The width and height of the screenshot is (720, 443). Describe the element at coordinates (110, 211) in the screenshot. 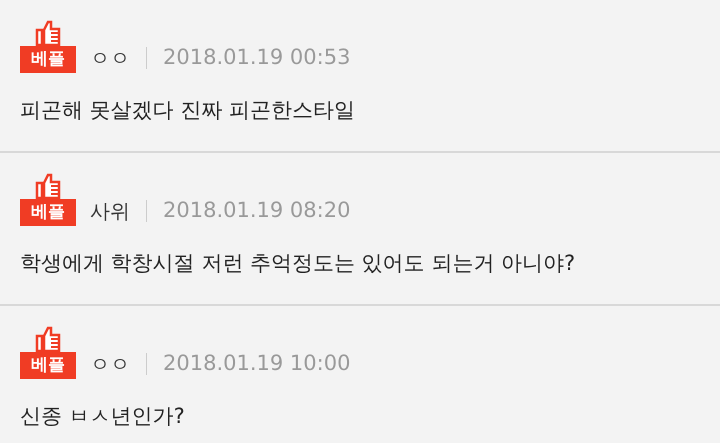

I see `author-name: 사위` at that location.